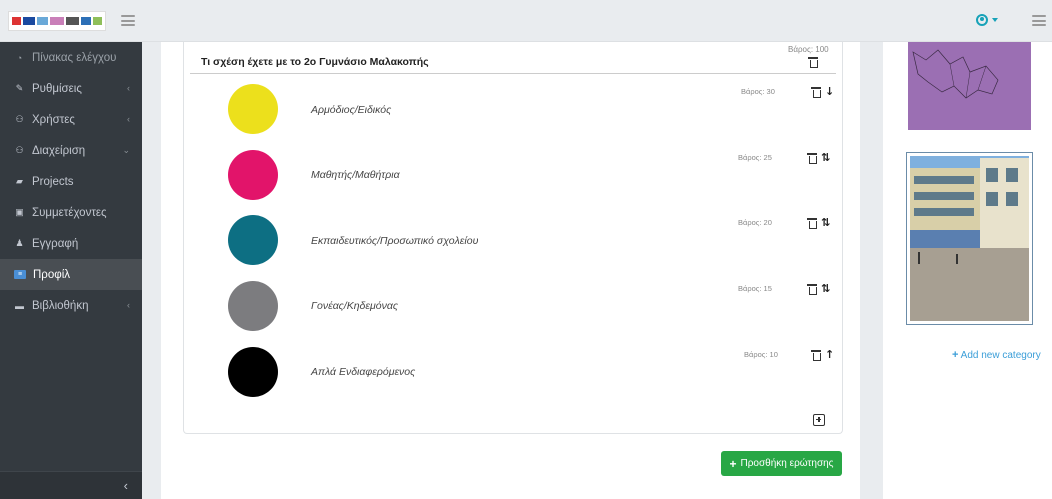 Image resolution: width=1052 pixels, height=499 pixels. What do you see at coordinates (1000, 355) in the screenshot?
I see `add-category-label: Add new category` at bounding box center [1000, 355].